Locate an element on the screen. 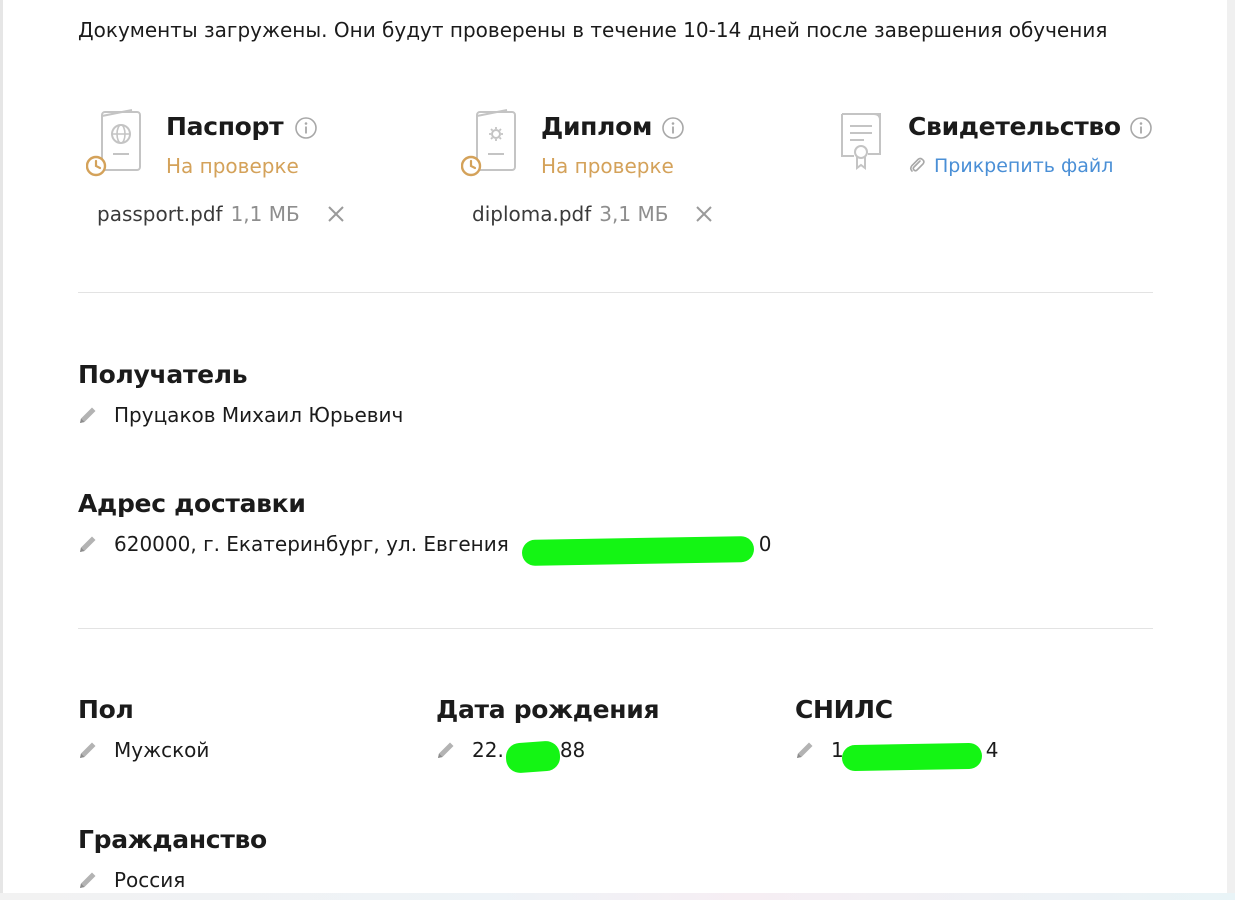 Image resolution: width=1235 pixels, height=900 pixels. certificate-info-icon is located at coordinates (1141, 128).